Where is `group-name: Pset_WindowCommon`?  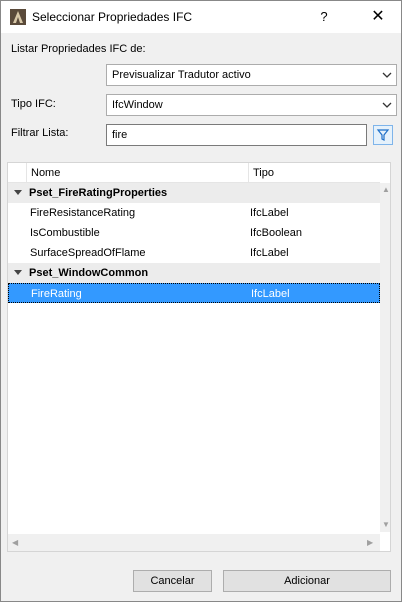 group-name: Pset_WindowCommon is located at coordinates (89, 273).